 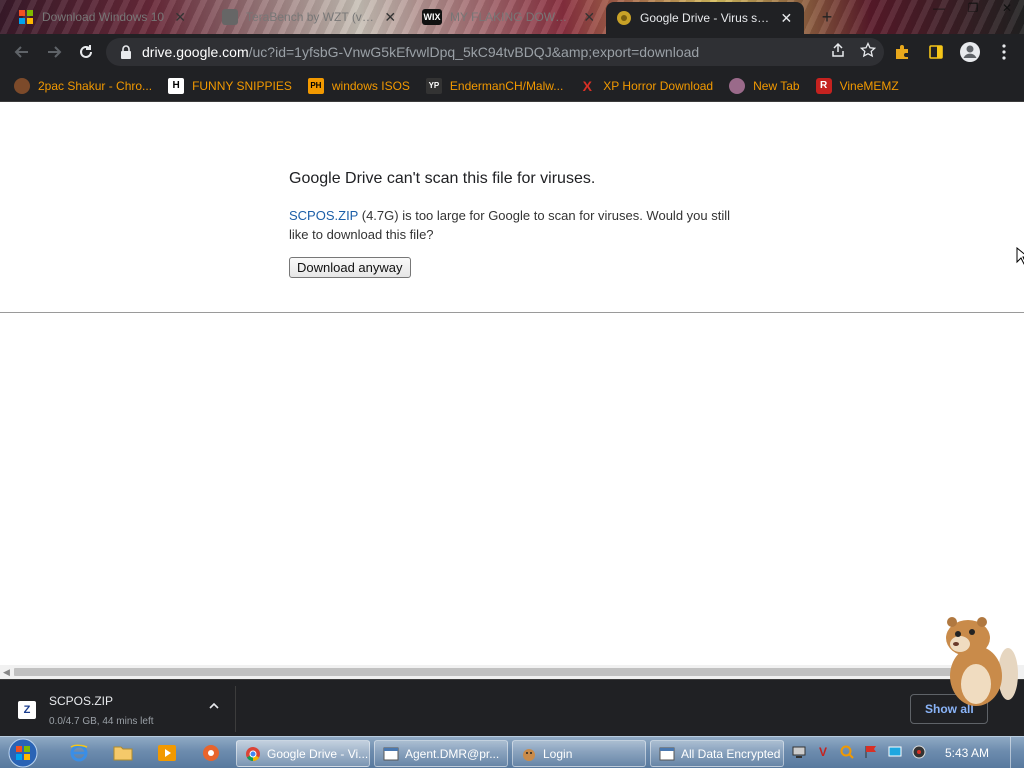 I want to click on download-item: Z SCPOS.ZIP 0.0/4.7 GB, 44 mins left, so click(x=123, y=709).